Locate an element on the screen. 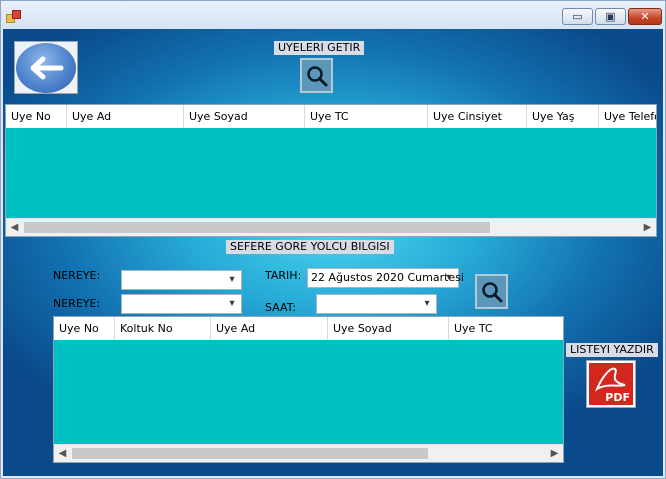 This screenshot has width=666, height=479. members-search-button is located at coordinates (316, 75).